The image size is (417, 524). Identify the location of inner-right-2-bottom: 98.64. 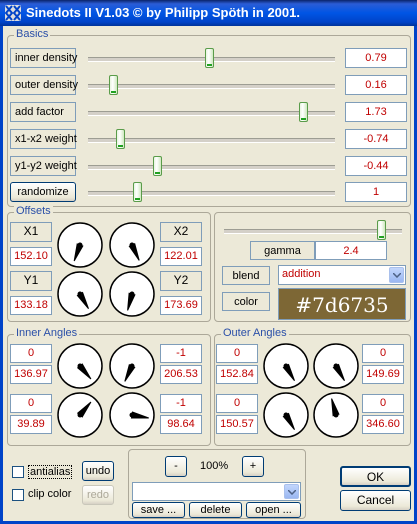
(181, 424).